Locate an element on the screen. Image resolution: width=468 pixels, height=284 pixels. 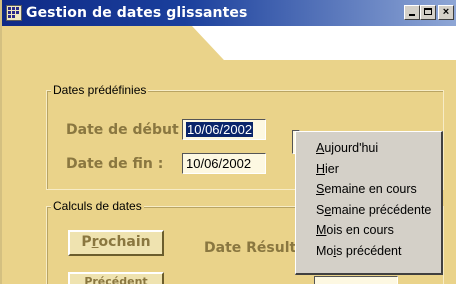
close-button: × is located at coordinates (446, 12).